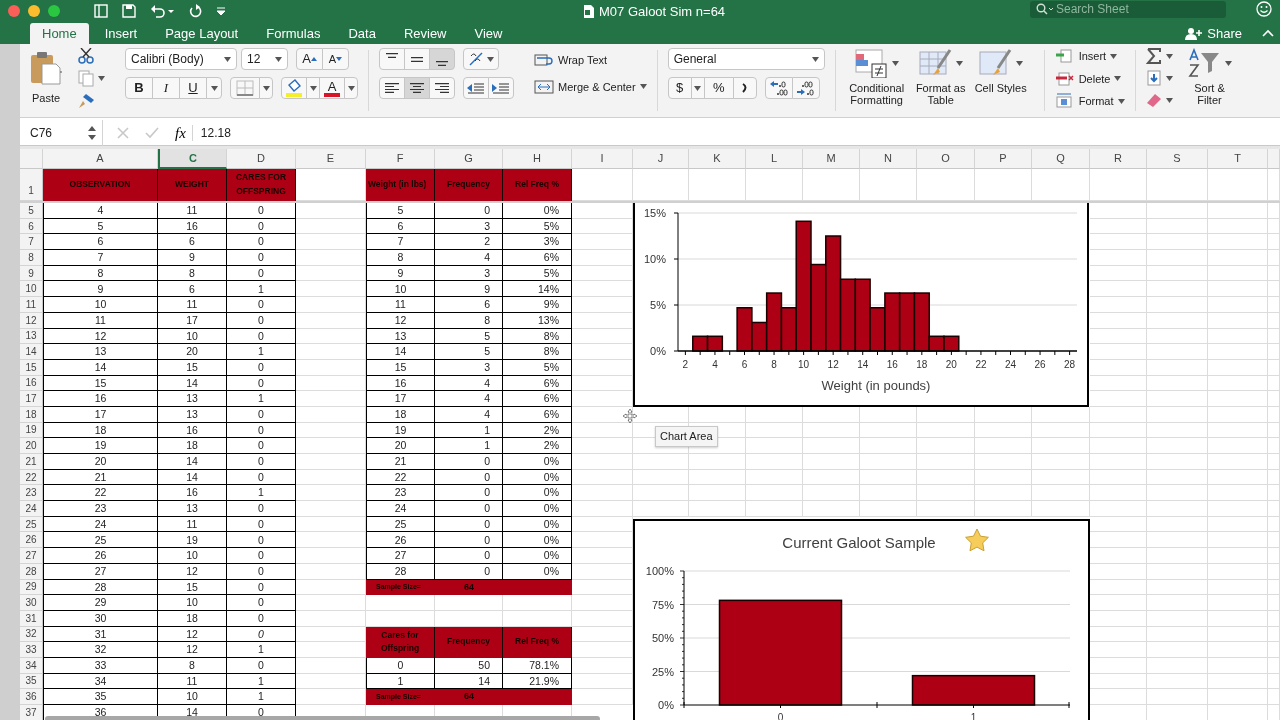  What do you see at coordinates (831, 159) in the screenshot?
I see `column-header: M` at bounding box center [831, 159].